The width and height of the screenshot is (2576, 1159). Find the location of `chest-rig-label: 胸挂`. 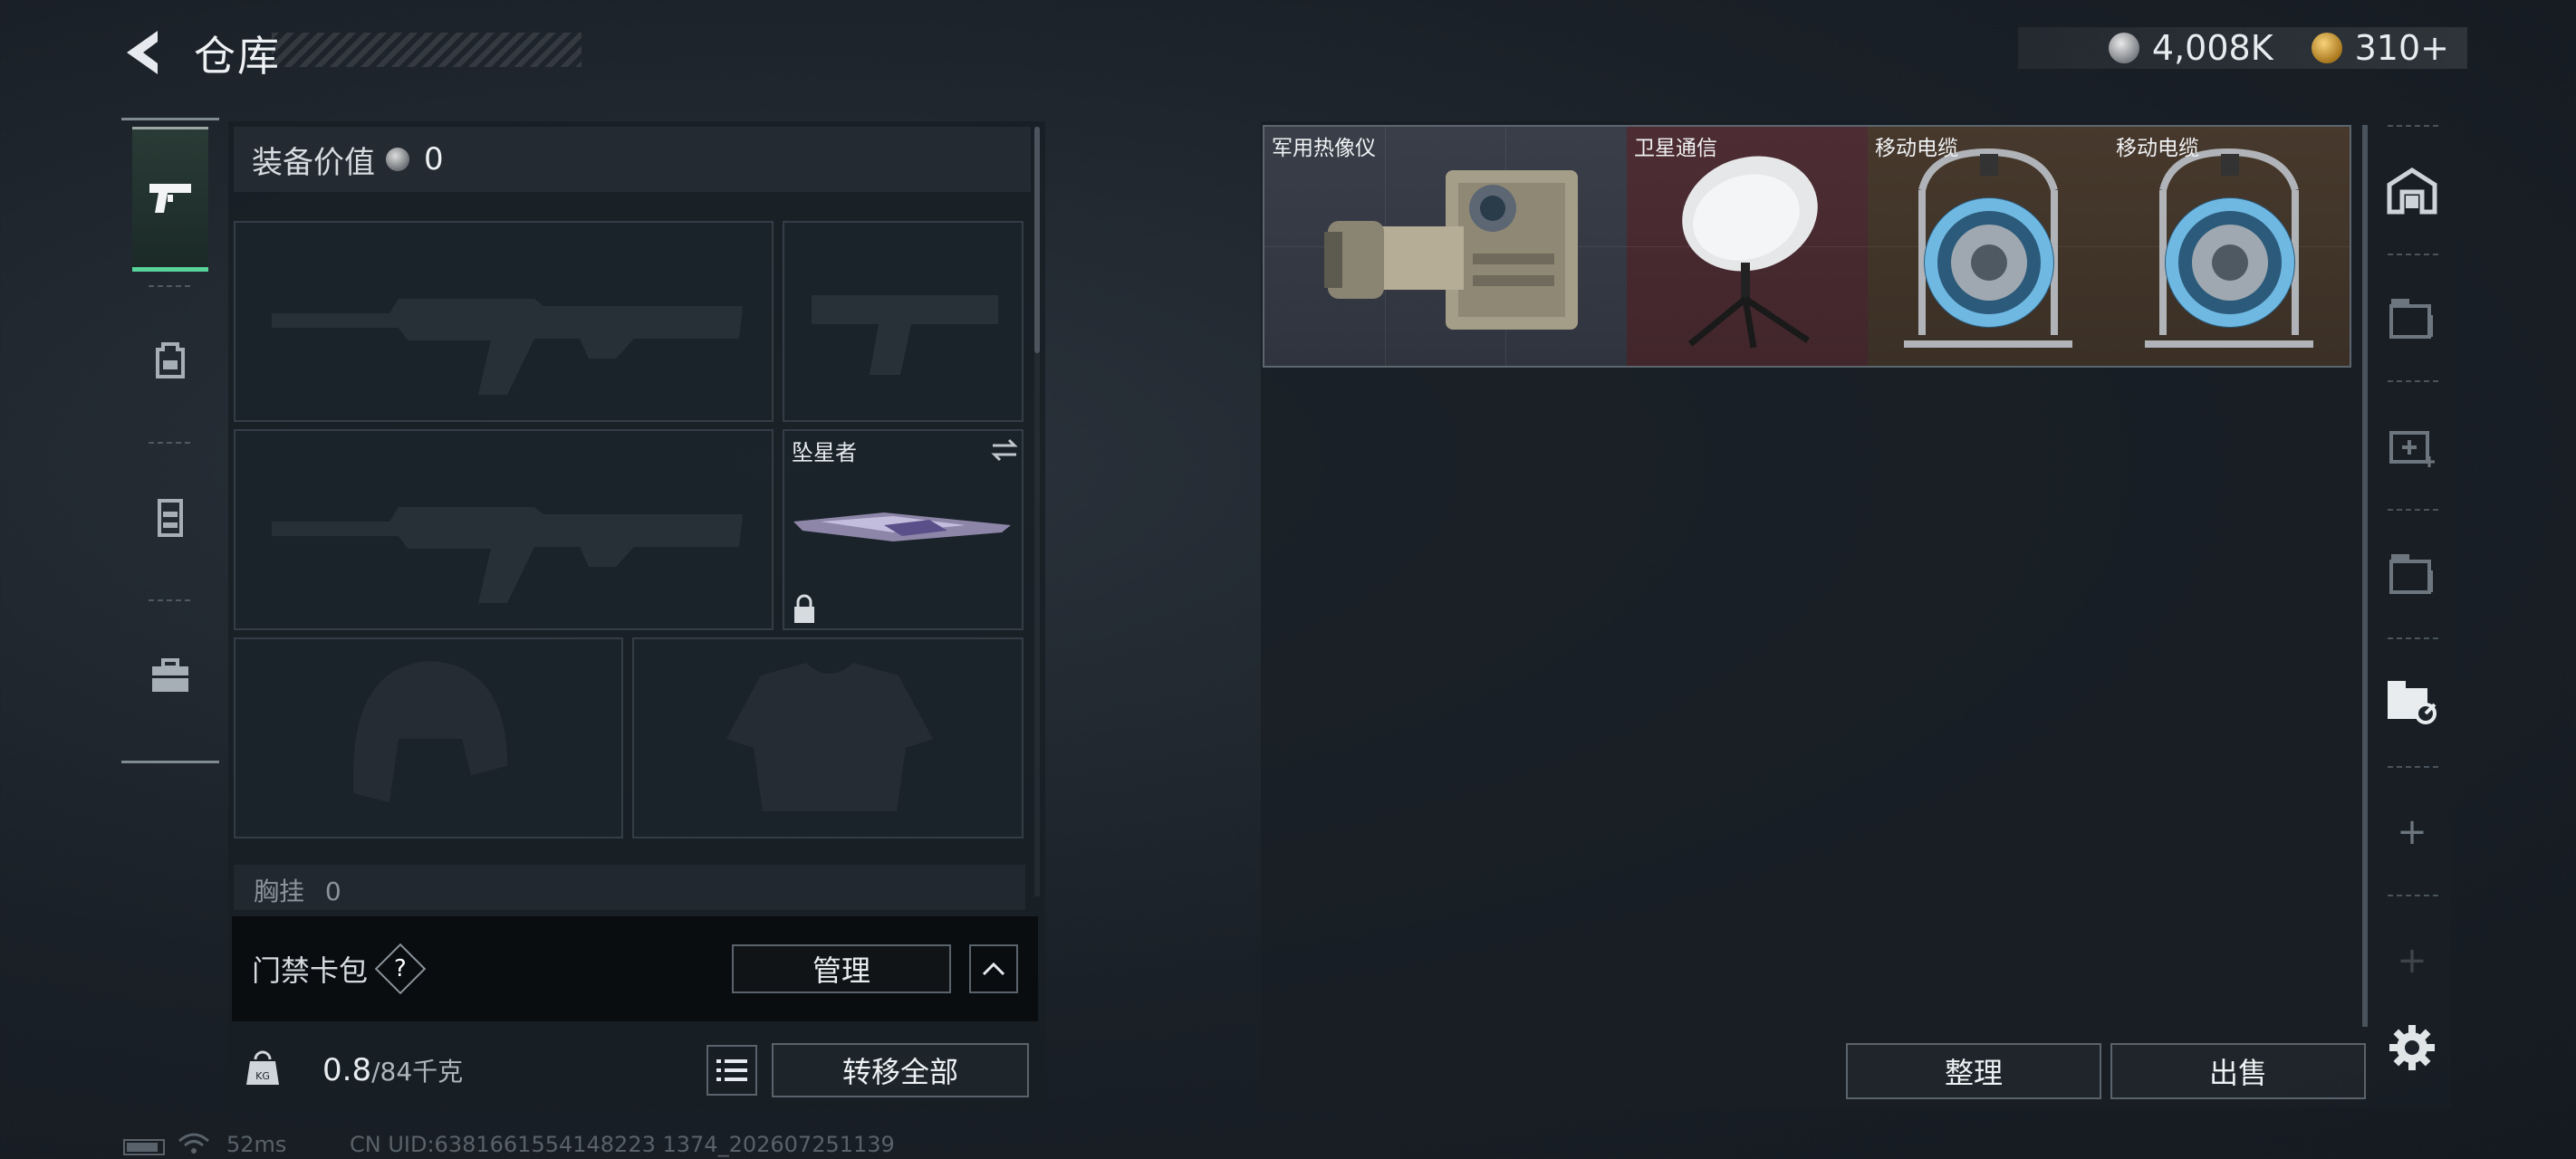

chest-rig-label: 胸挂 is located at coordinates (279, 891).